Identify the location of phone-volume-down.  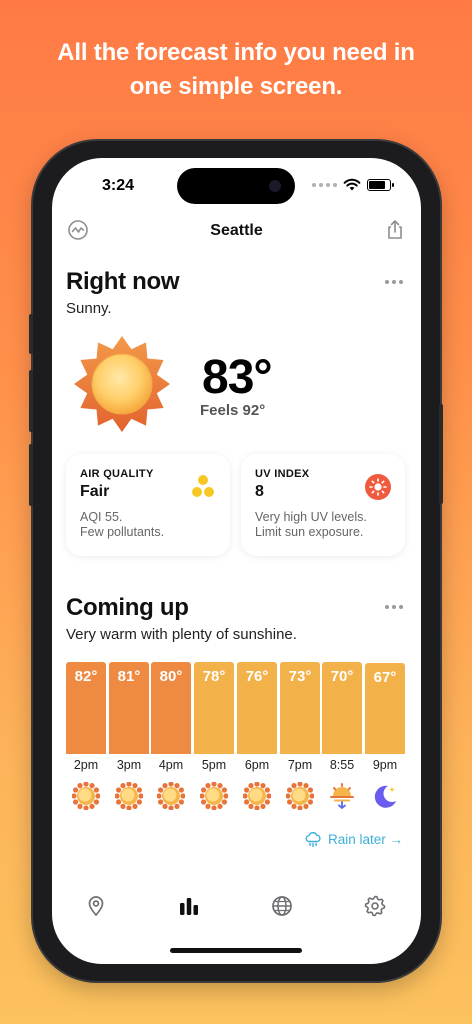
(31, 475).